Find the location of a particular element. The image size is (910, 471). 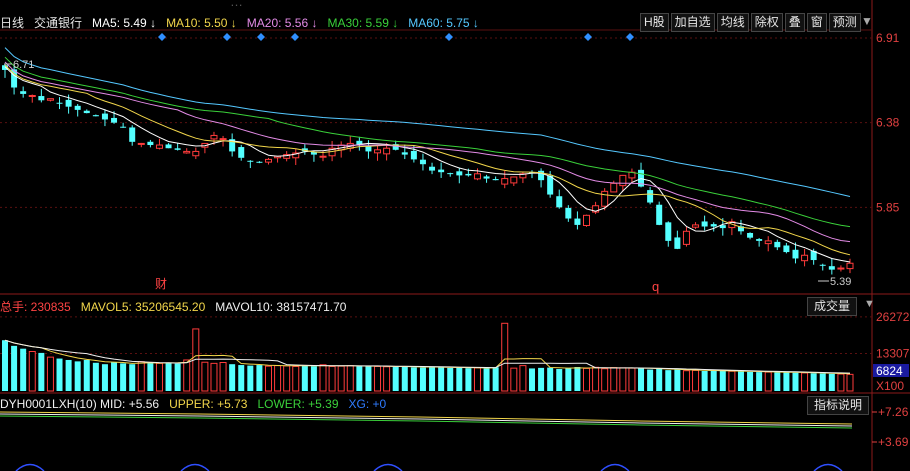

toolbar-button: 加自选 is located at coordinates (692, 22).